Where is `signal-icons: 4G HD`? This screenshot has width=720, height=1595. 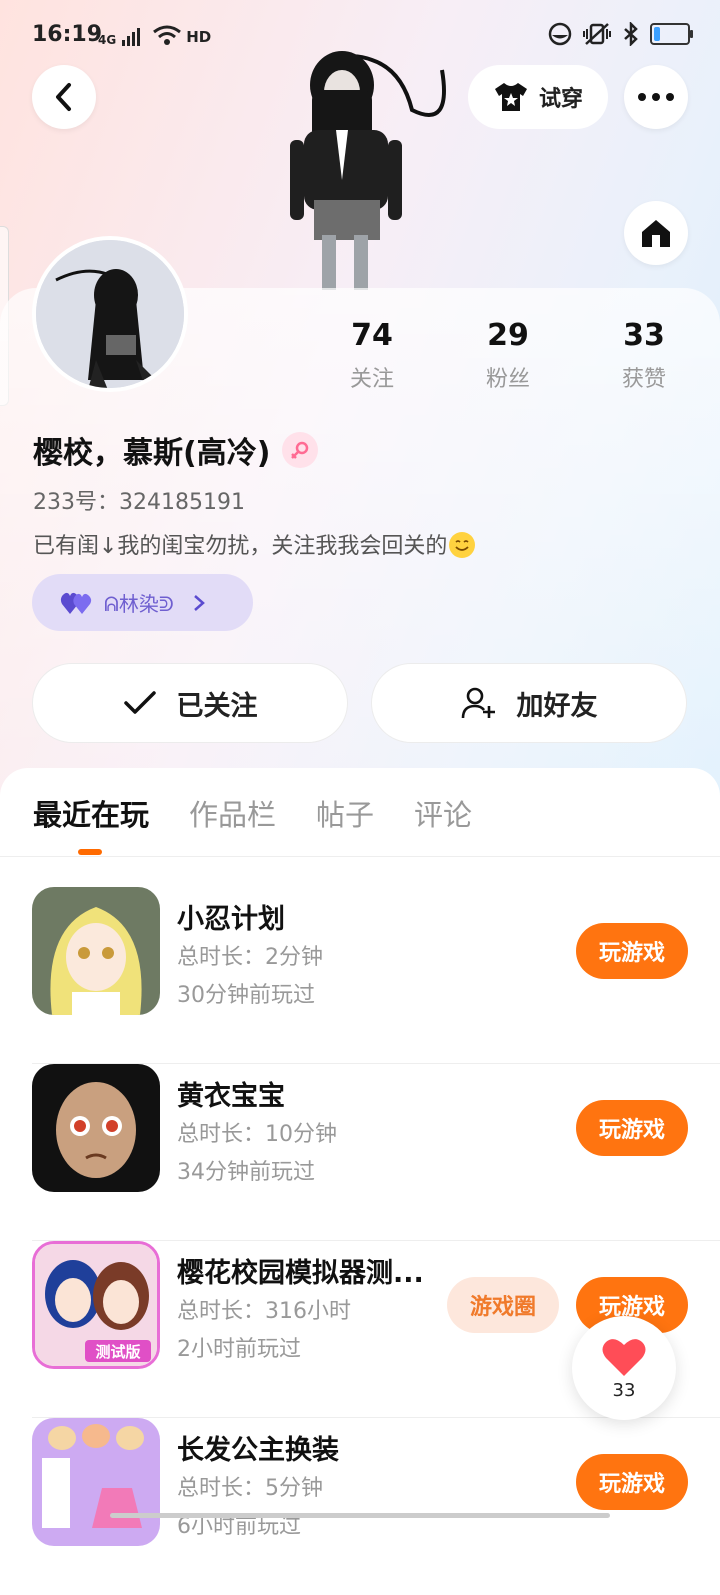
signal-icons: 4G HD is located at coordinates (154, 35).